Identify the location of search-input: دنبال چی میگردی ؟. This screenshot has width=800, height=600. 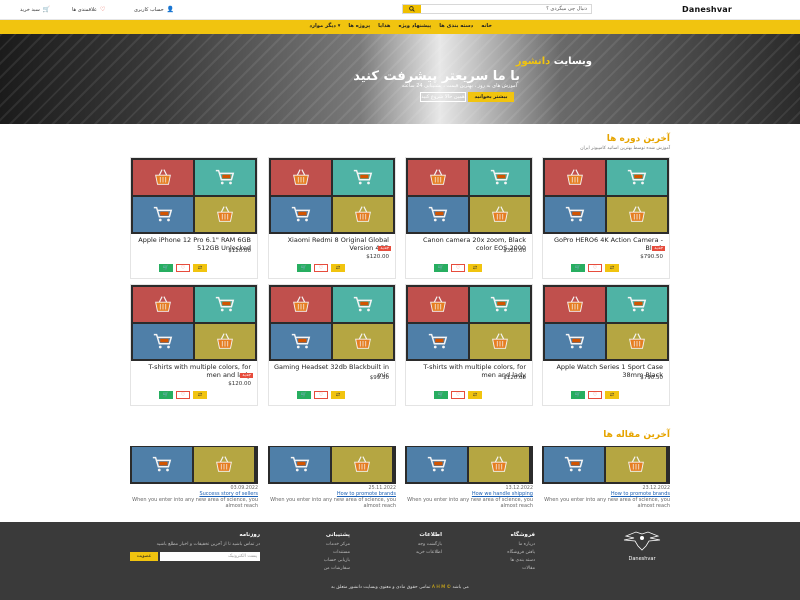
(566, 9).